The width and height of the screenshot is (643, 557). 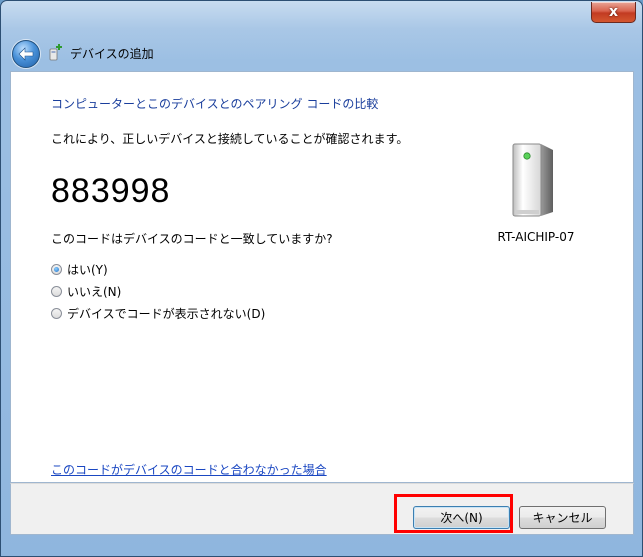 I want to click on option-no-label: いいえ(N), so click(x=94, y=291).